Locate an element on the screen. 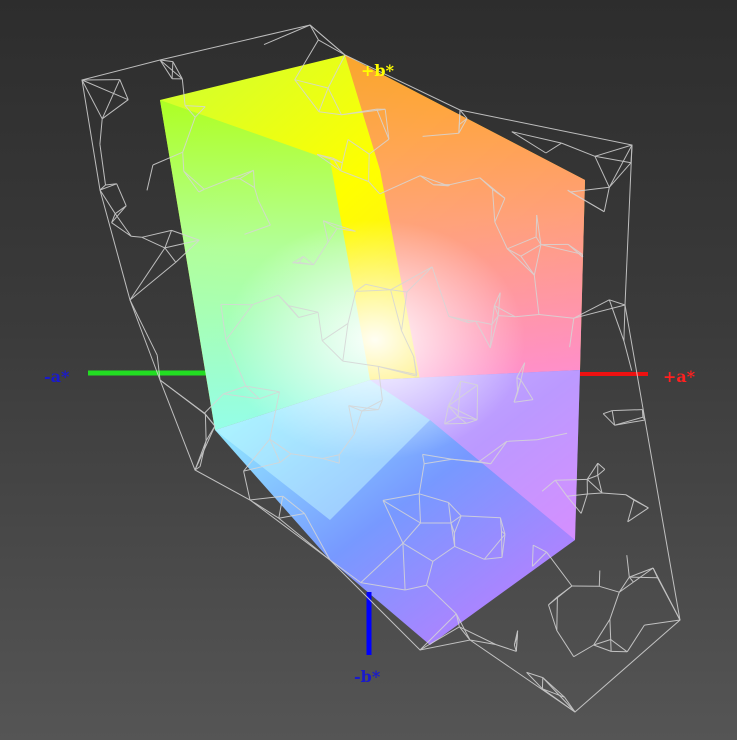  axis-label-neg-b: -b* is located at coordinates (367, 676).